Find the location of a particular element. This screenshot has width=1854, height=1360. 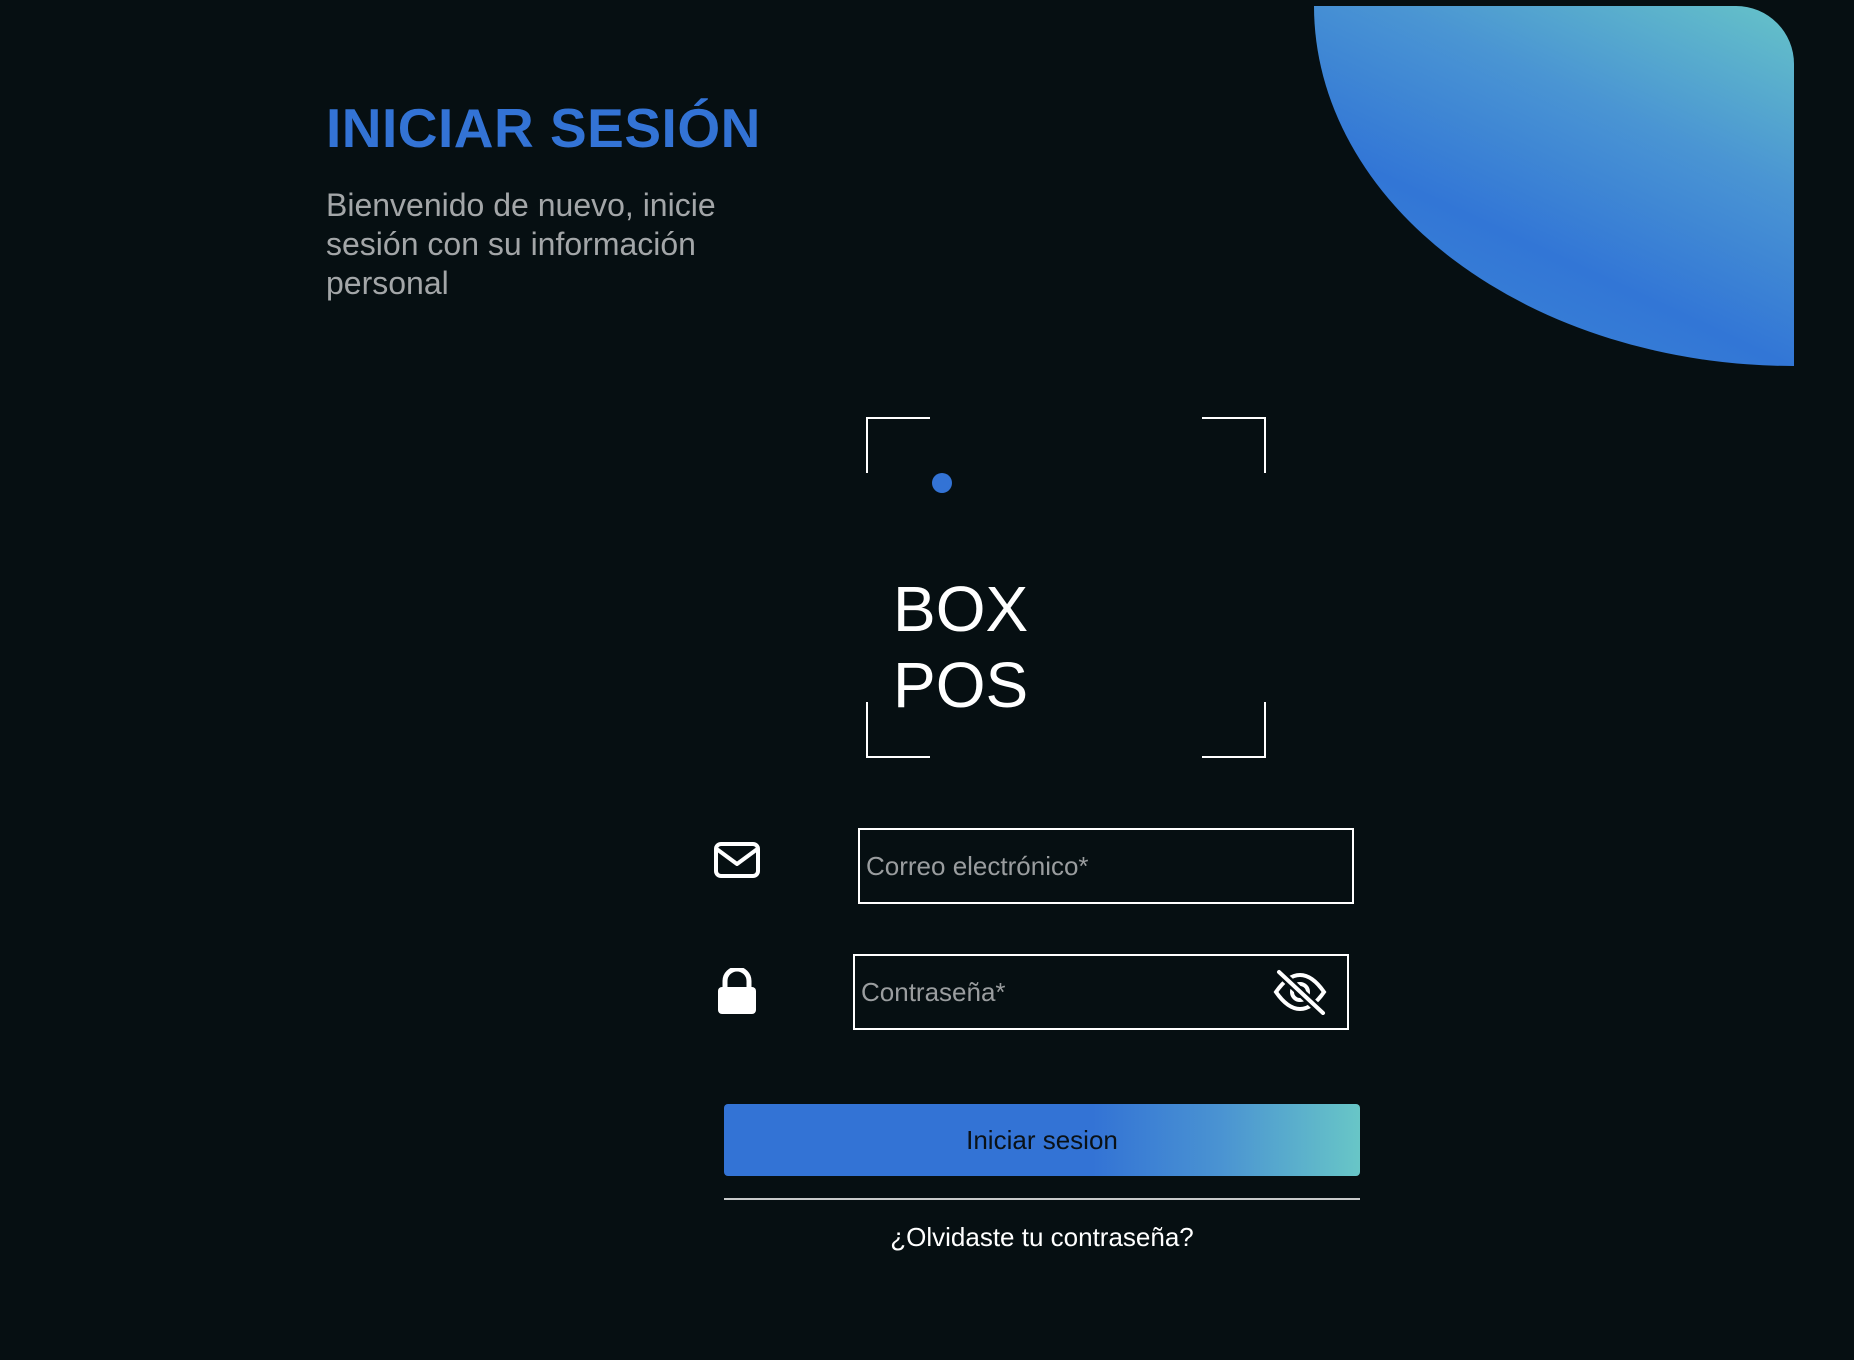

logo-bracket-top-left is located at coordinates (898, 445).